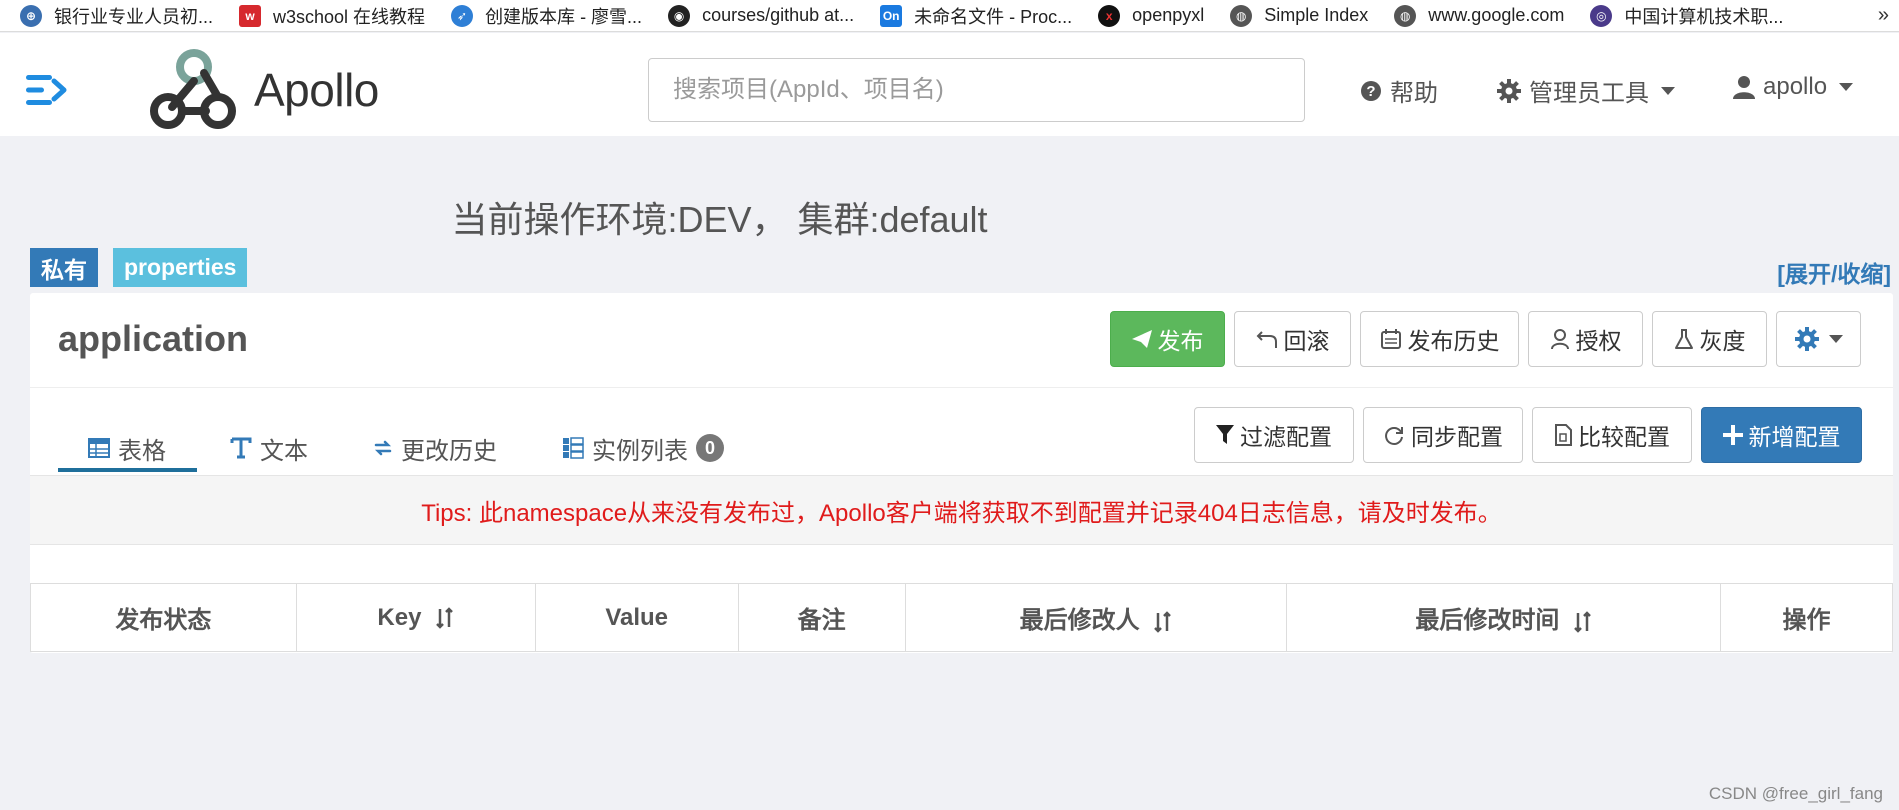 This screenshot has height=810, width=1899. I want to click on header-label: 操作, so click(1806, 620).